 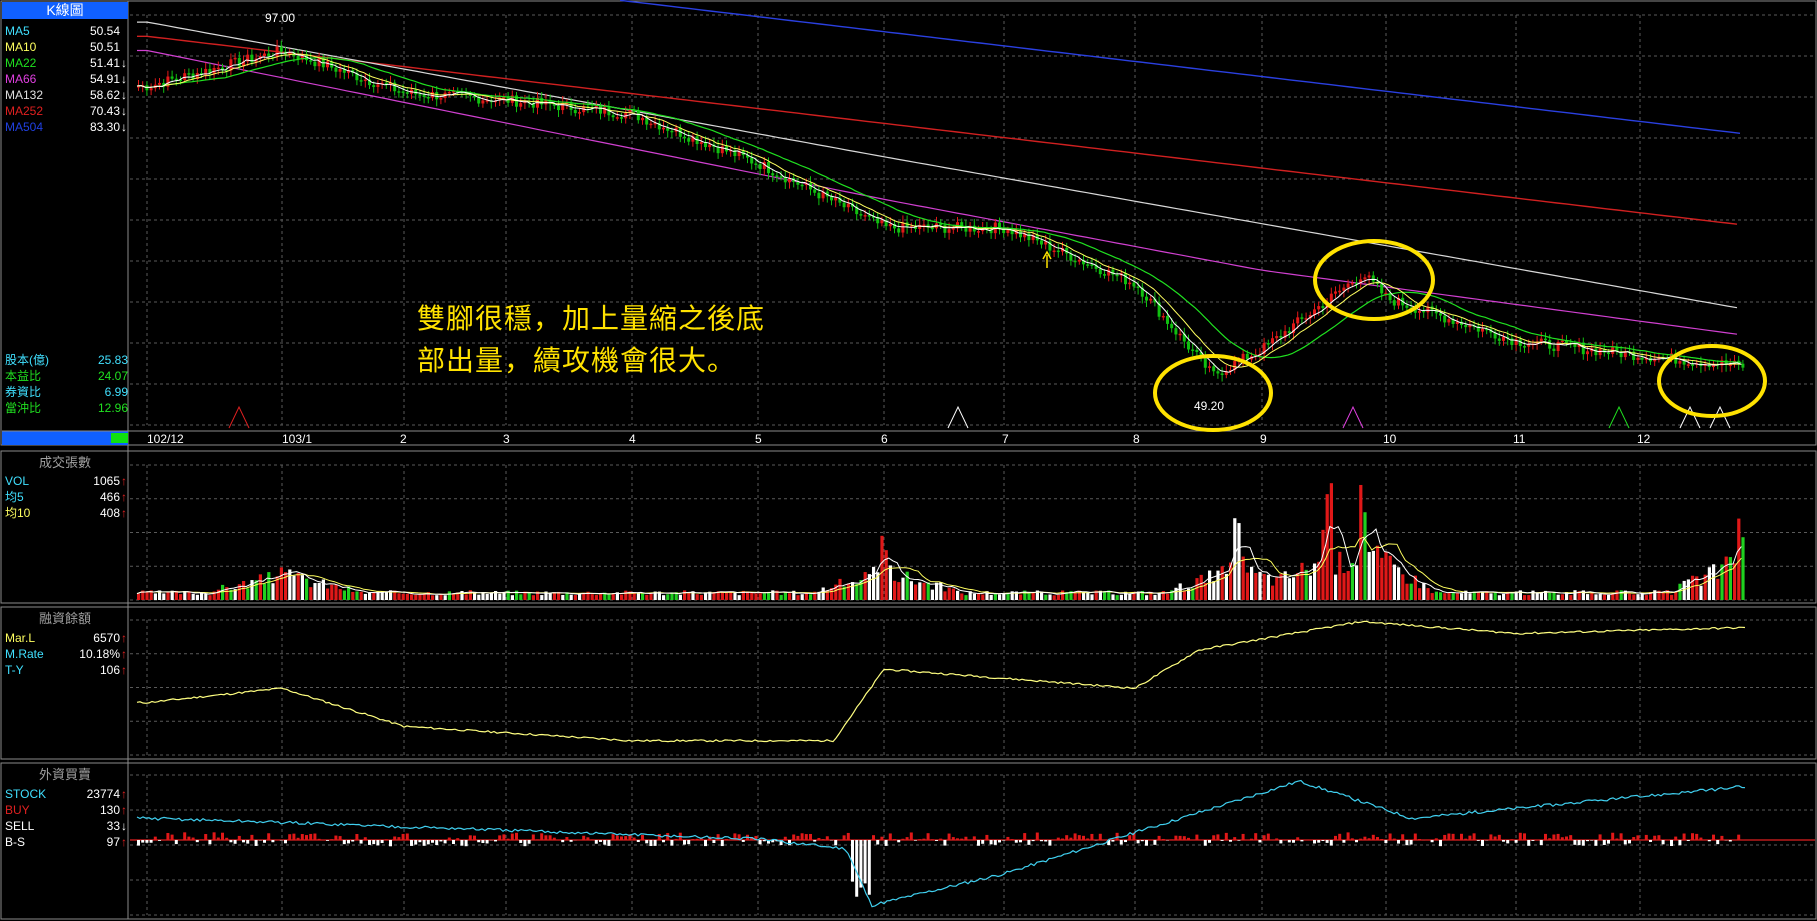 What do you see at coordinates (114, 826) in the screenshot?
I see `foreign-sell-value: 33` at bounding box center [114, 826].